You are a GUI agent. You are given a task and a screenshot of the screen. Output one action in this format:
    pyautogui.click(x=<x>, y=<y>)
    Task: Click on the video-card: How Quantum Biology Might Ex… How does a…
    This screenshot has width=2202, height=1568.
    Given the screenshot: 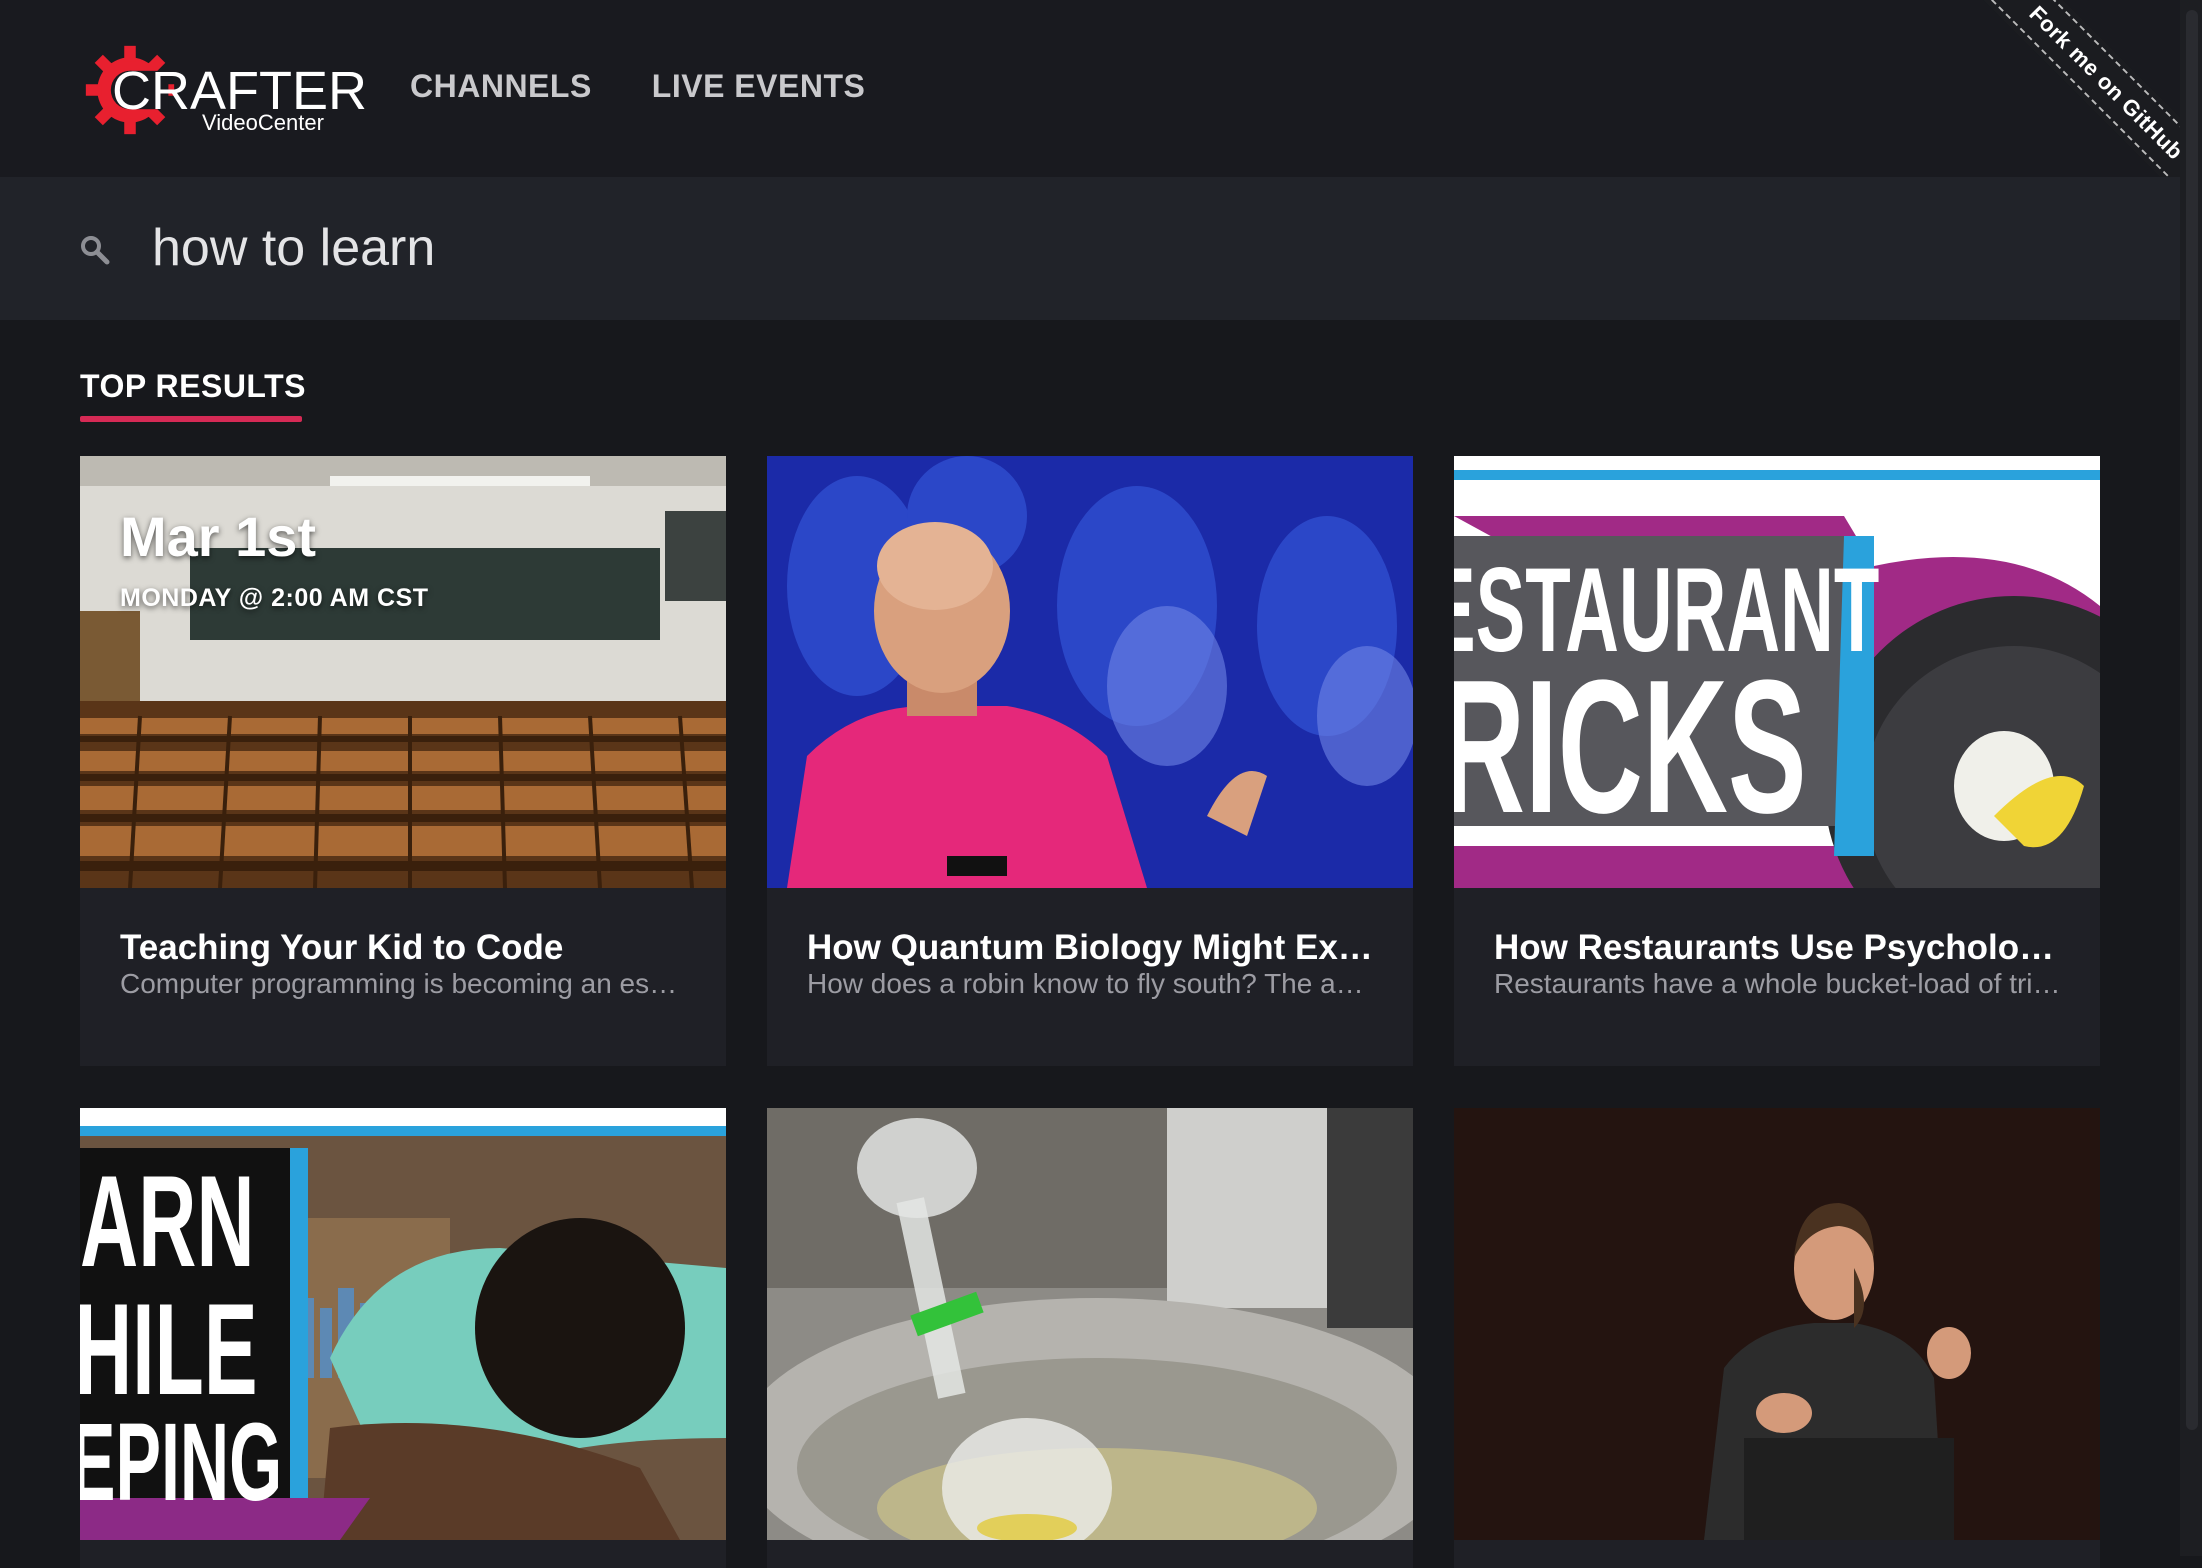 What is the action you would take?
    pyautogui.click(x=1090, y=761)
    